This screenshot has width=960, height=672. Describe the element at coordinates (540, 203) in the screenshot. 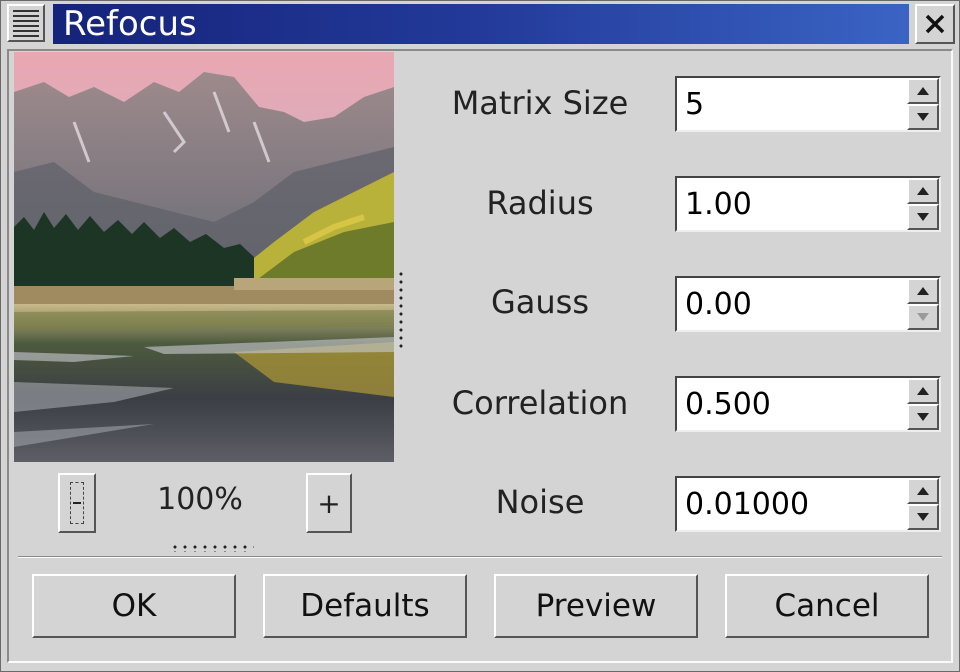

I see `radius-label: Radius` at that location.